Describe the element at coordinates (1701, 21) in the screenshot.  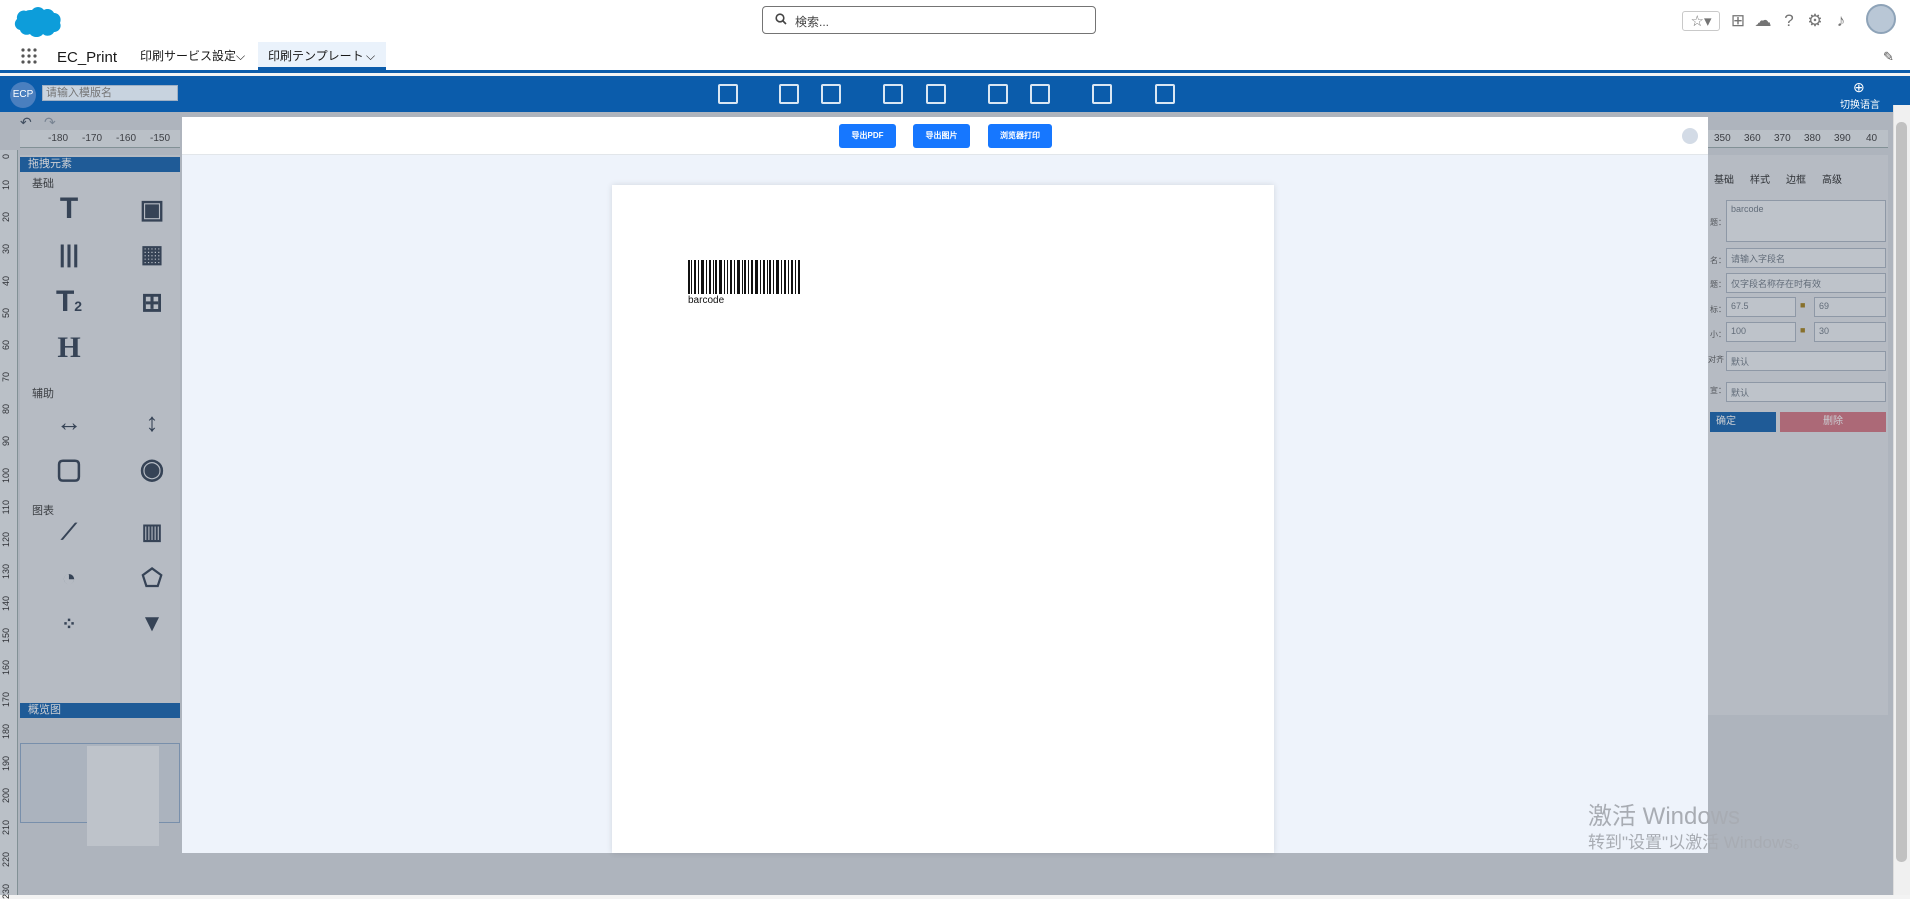
I see `favorites-star-icon: ☆▾` at that location.